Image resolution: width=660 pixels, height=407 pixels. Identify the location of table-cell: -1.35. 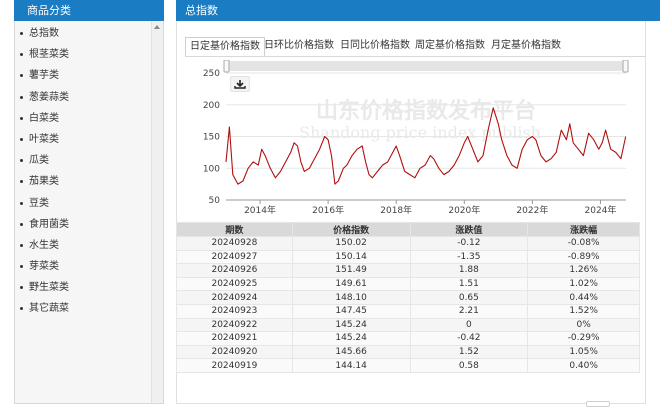
(469, 257).